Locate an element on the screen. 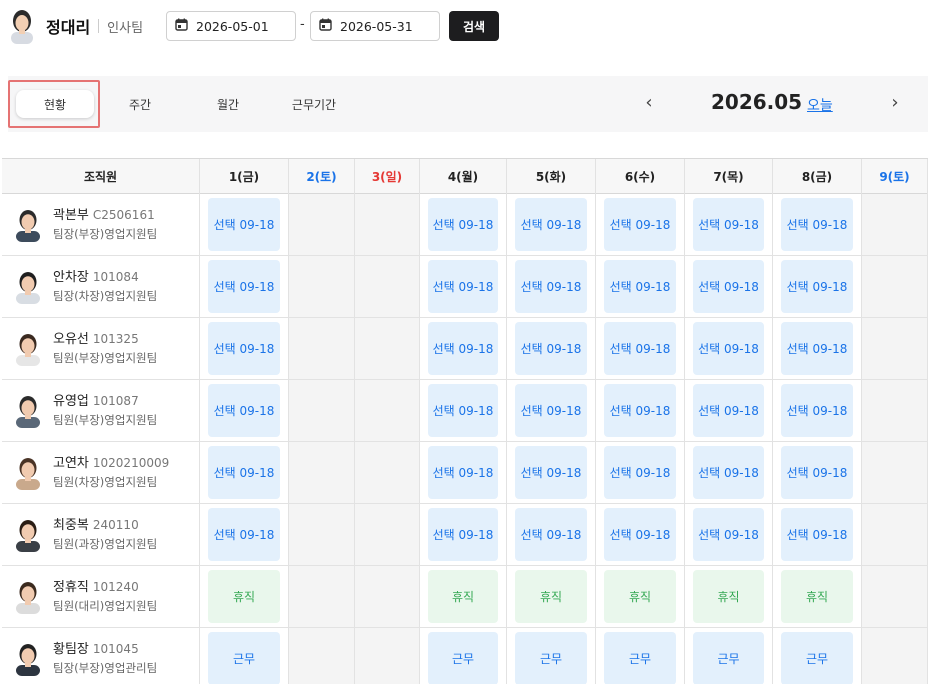 The image size is (928, 684). chevron-left-icon: ‹ is located at coordinates (649, 102).